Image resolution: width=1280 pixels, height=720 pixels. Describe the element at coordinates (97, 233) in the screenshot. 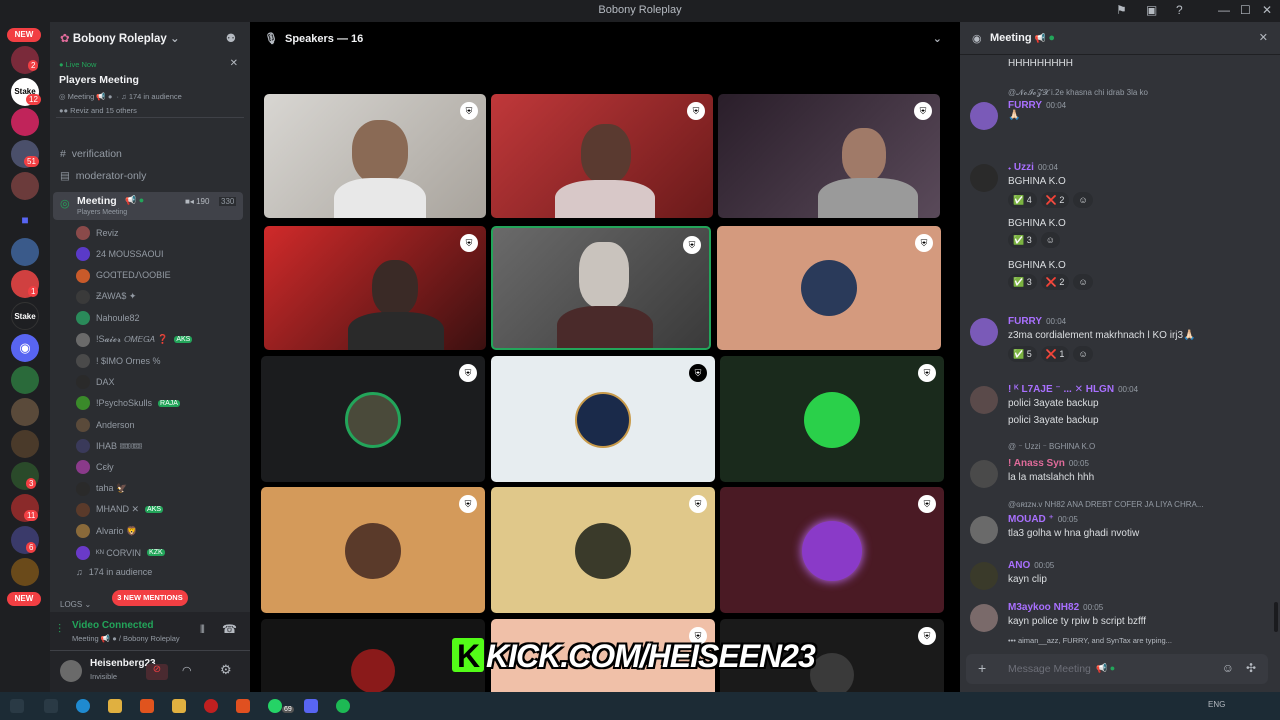

I see `voice-user: Reviz` at that location.